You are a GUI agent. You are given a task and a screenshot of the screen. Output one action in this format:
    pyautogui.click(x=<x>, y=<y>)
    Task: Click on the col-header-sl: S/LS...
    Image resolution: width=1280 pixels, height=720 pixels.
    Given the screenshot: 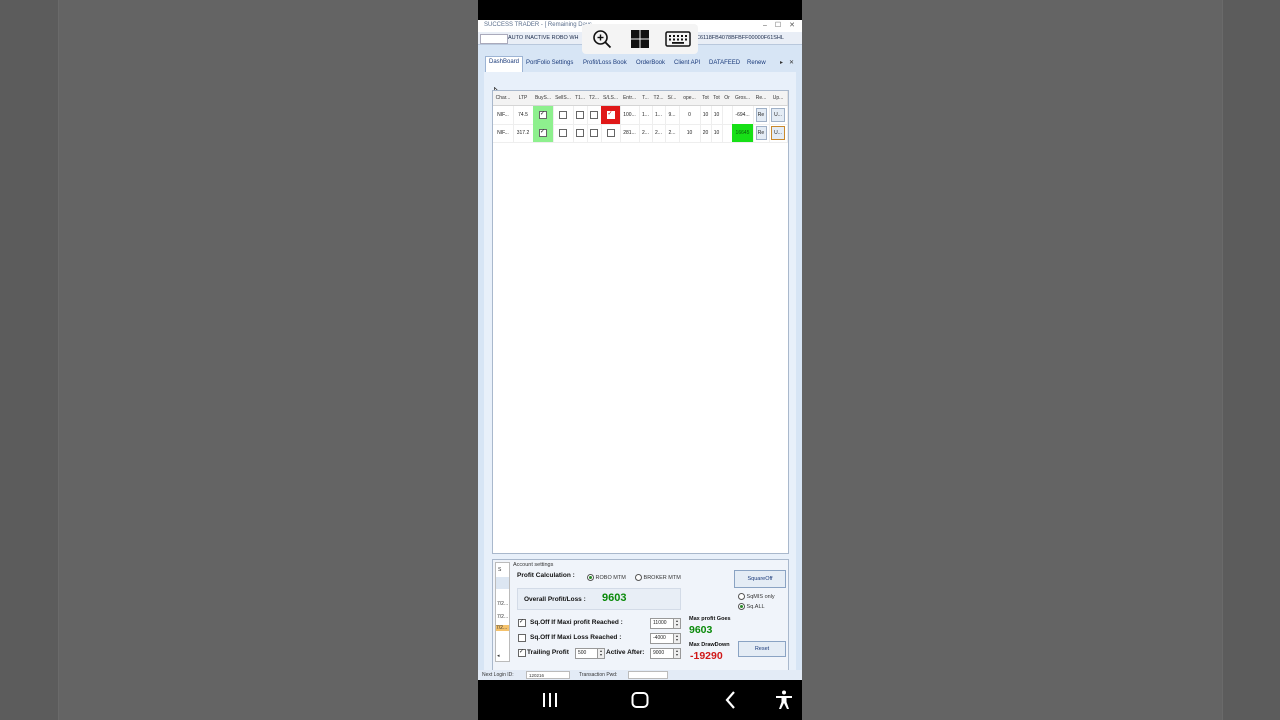 What is the action you would take?
    pyautogui.click(x=611, y=98)
    